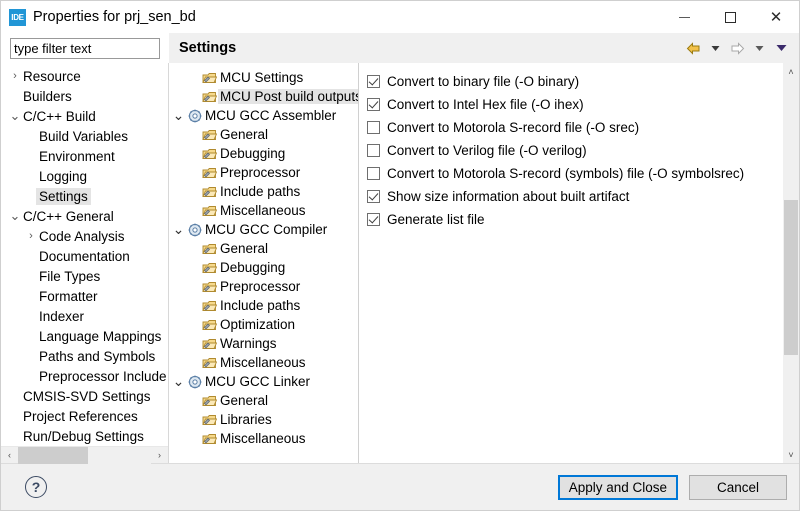  I want to click on vscroll-track, so click(791, 263).